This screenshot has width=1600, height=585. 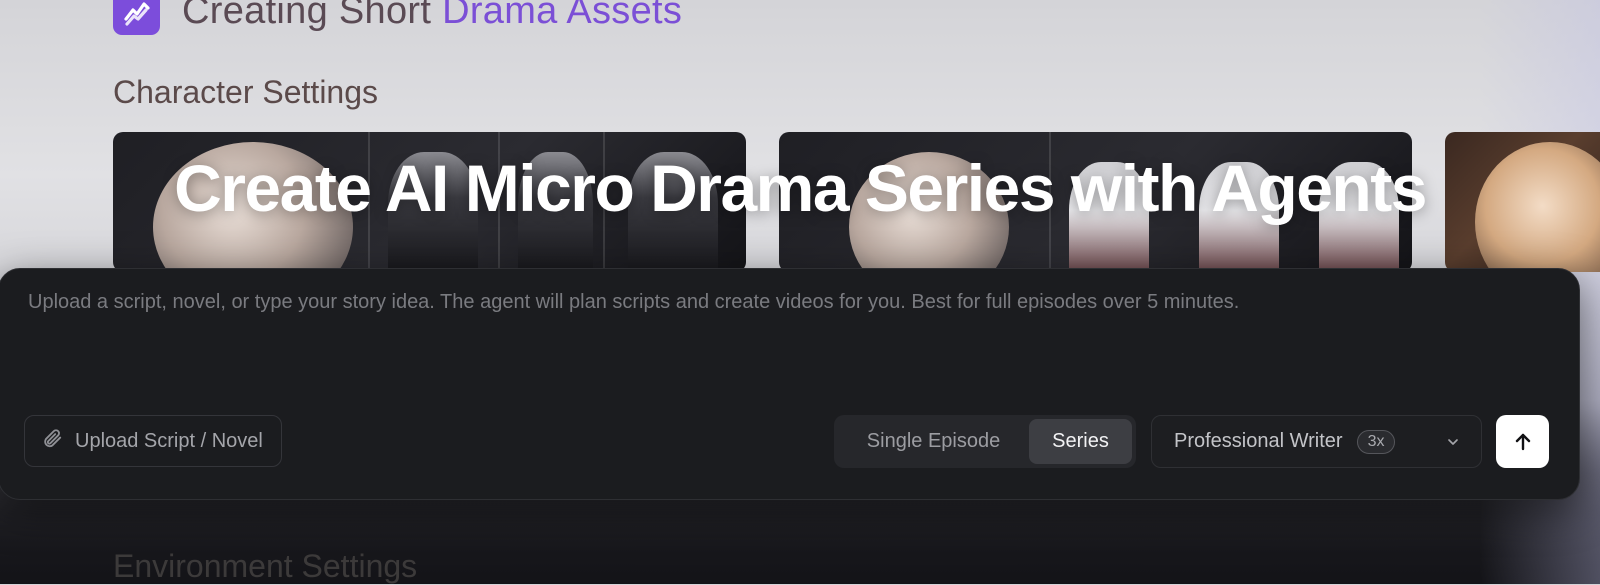 I want to click on upload-script-button: Upload Script / Novel, so click(x=153, y=441).